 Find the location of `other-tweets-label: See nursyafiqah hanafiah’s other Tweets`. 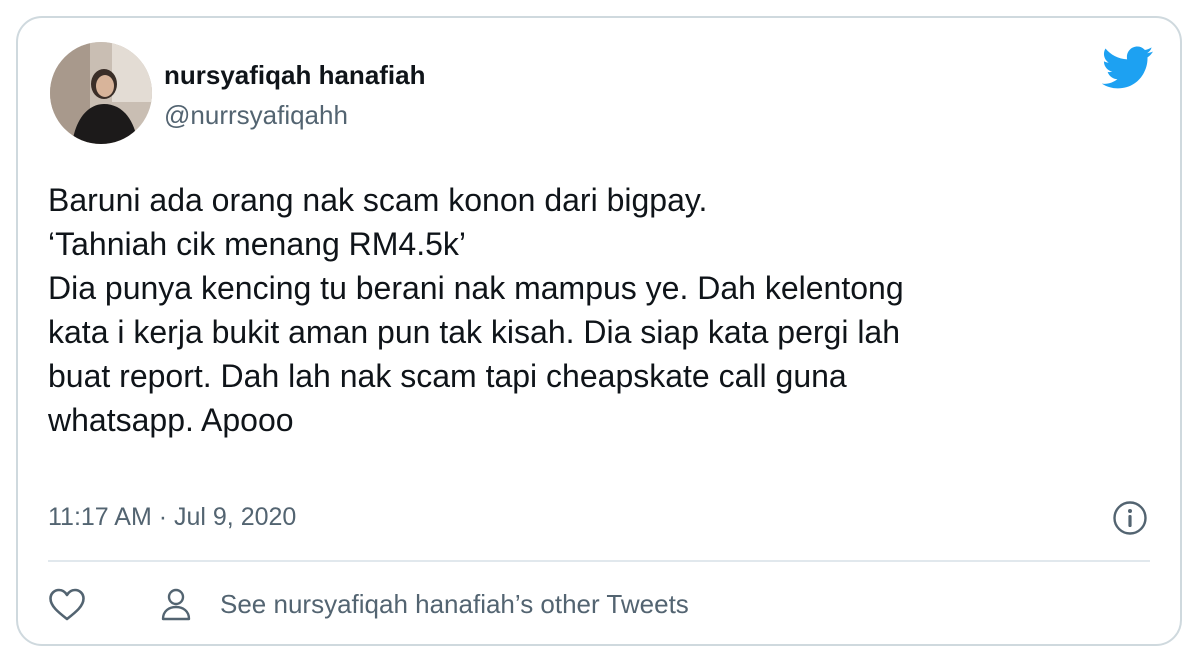

other-tweets-label: See nursyafiqah hanafiah’s other Tweets is located at coordinates (454, 603).